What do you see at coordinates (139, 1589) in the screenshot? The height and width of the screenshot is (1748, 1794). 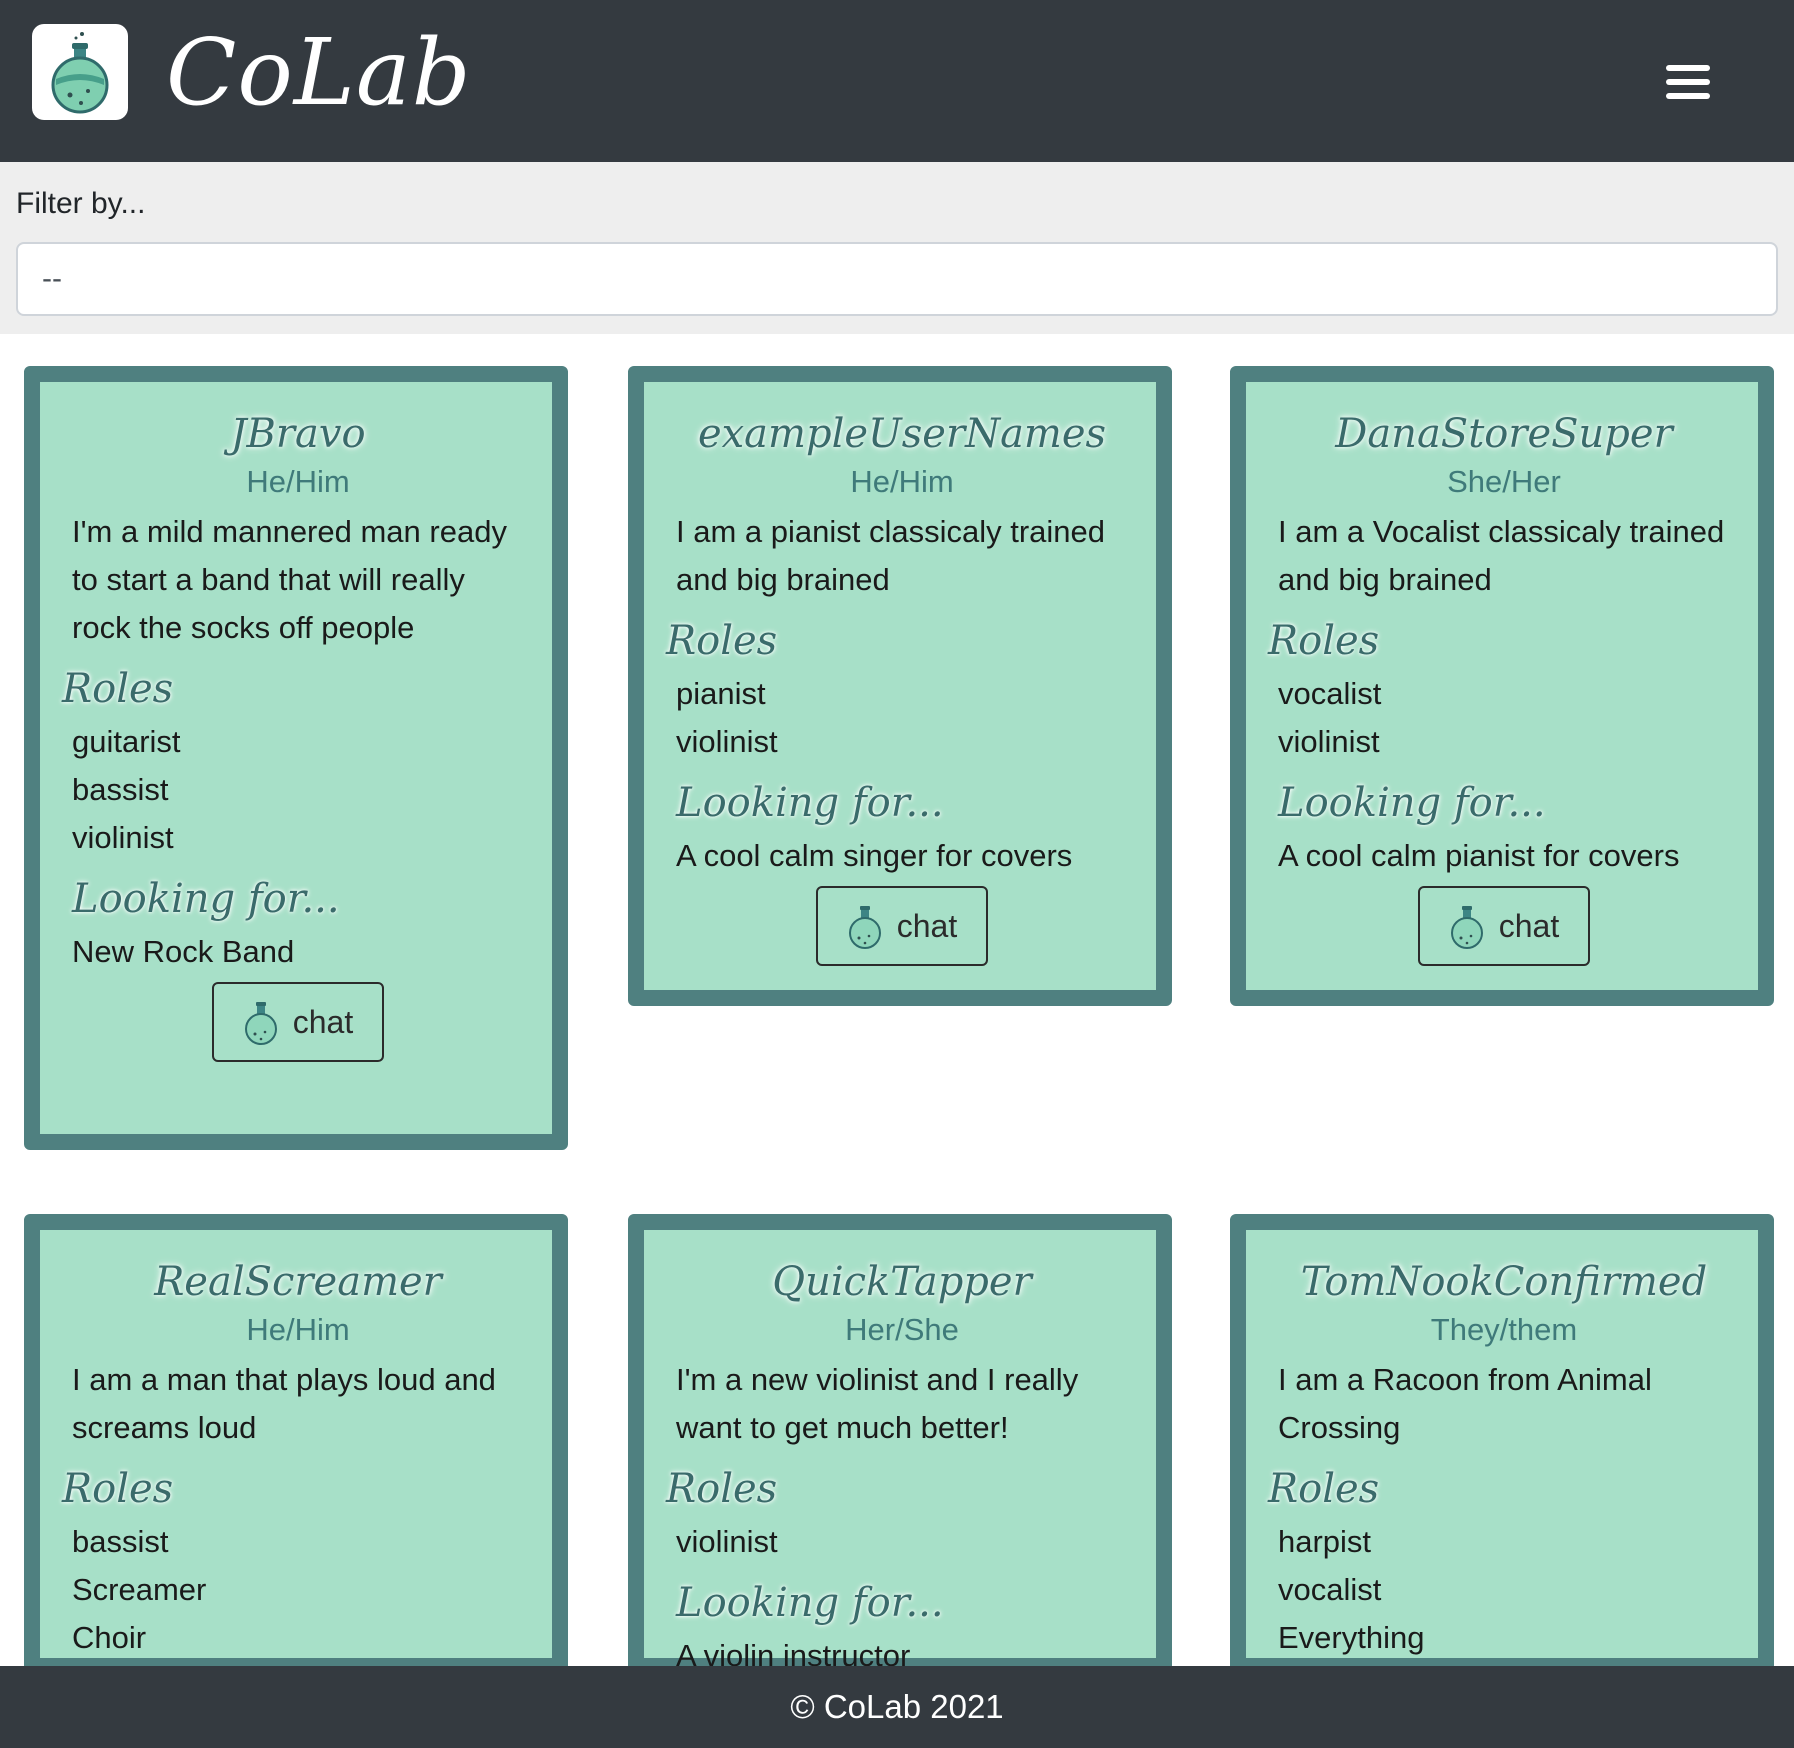 I see `role-item: Screamer` at bounding box center [139, 1589].